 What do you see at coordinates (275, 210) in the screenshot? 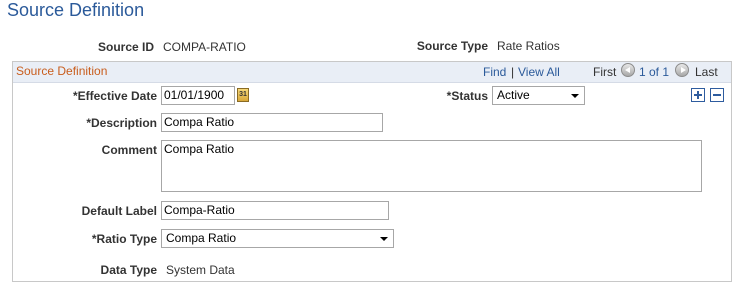
I see `default-label-input: Compa-Ratio` at bounding box center [275, 210].